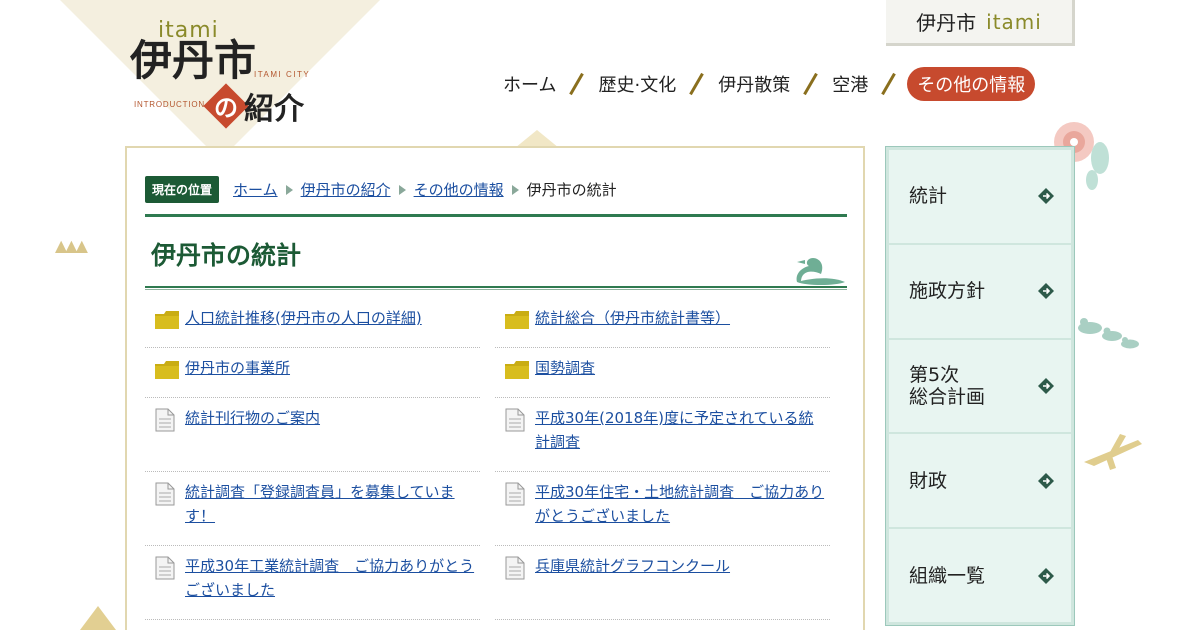 This screenshot has width=1200, height=630. I want to click on side-item-label: 統計, so click(928, 196).